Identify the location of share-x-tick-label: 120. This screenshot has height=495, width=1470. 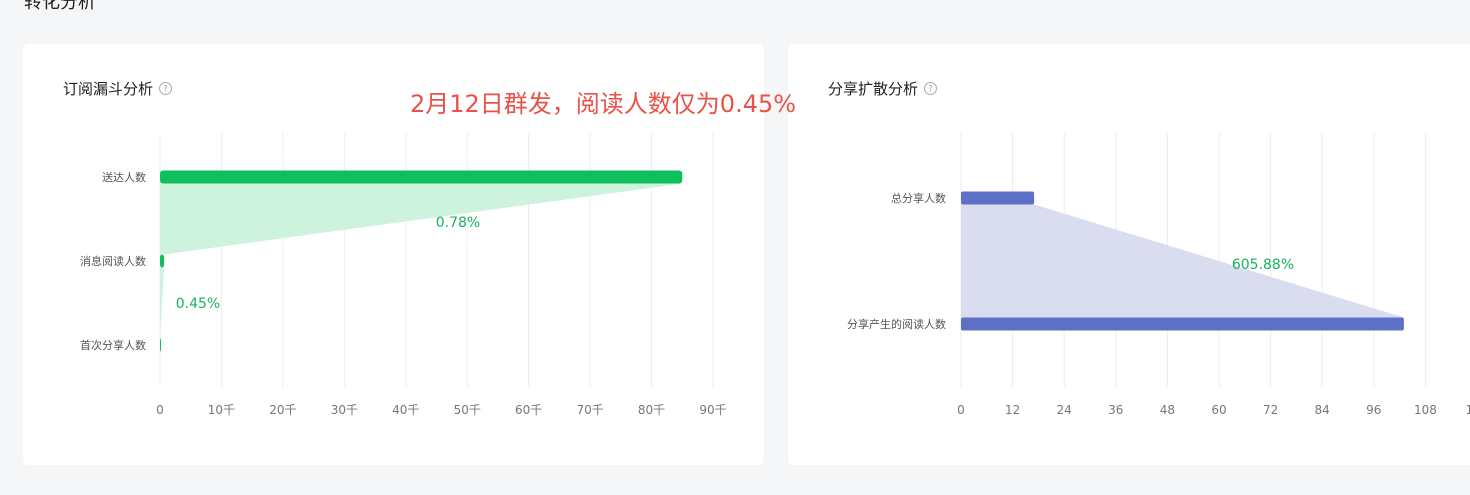
(1468, 410).